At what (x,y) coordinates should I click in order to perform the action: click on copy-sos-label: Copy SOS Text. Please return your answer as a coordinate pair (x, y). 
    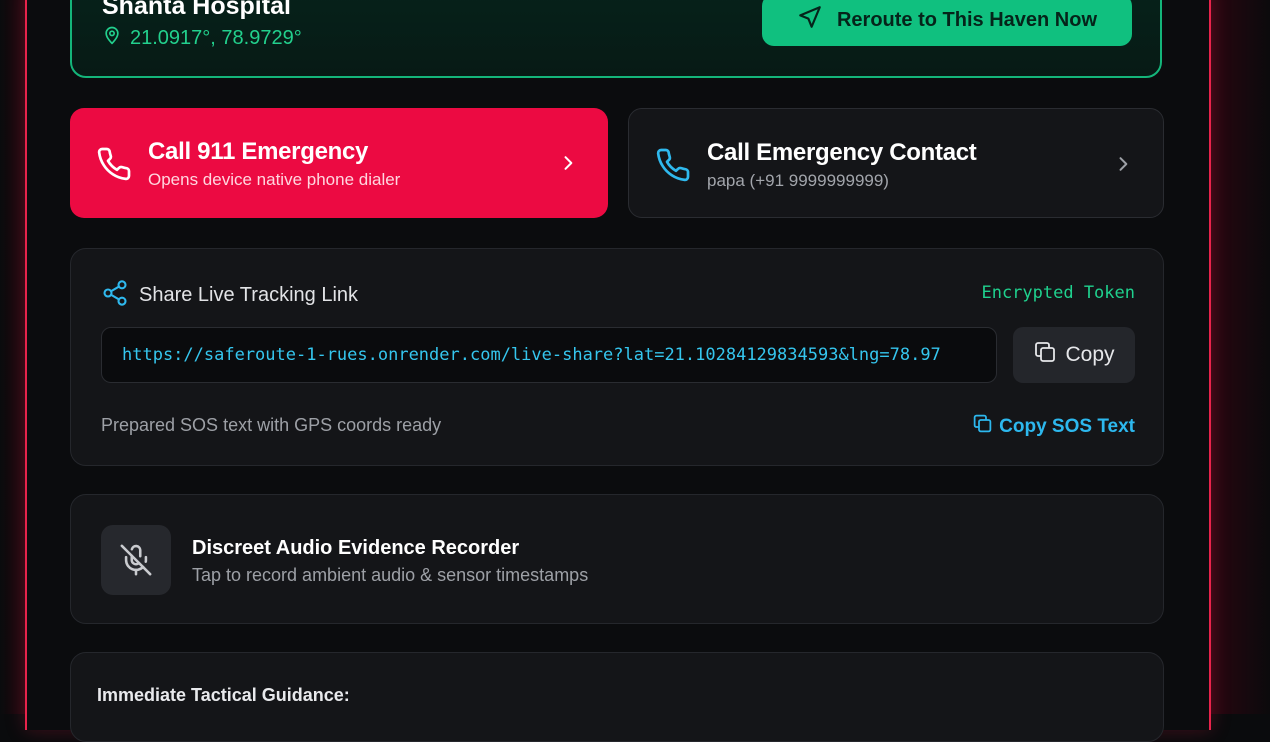
    Looking at the image, I should click on (1067, 426).